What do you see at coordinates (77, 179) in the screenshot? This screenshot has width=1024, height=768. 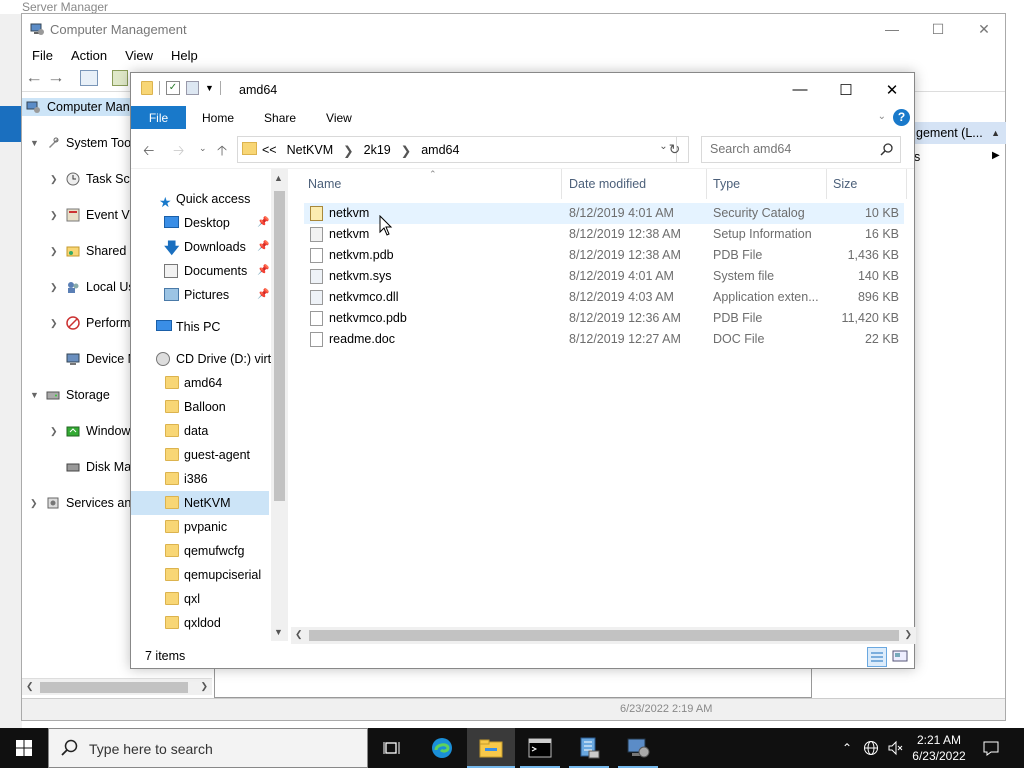 I see `tree-item-task-scheduler: ❯ Task Sch` at bounding box center [77, 179].